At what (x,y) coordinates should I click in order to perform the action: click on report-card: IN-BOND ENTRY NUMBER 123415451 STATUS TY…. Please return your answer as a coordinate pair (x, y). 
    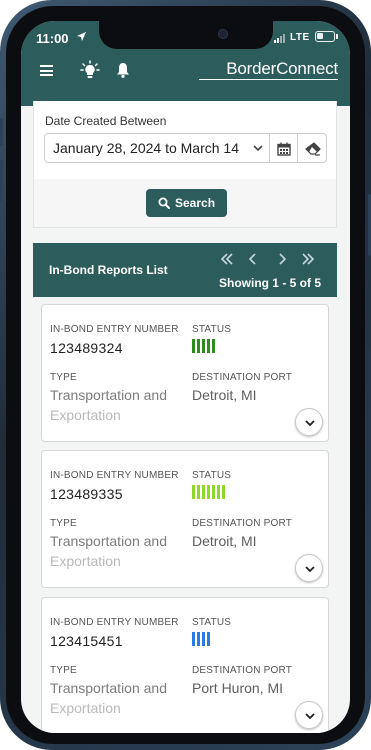
    Looking at the image, I should click on (185, 665).